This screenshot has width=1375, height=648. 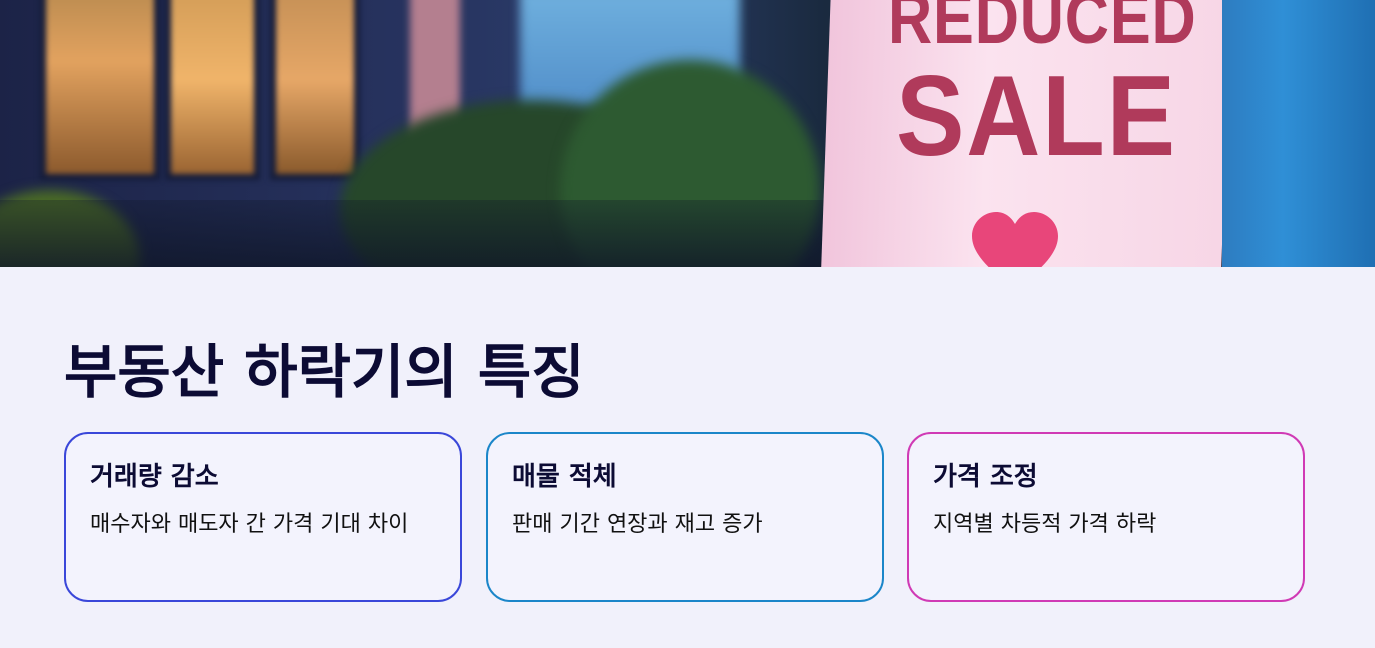 What do you see at coordinates (985, 477) in the screenshot?
I see `card-title: 가격 조정` at bounding box center [985, 477].